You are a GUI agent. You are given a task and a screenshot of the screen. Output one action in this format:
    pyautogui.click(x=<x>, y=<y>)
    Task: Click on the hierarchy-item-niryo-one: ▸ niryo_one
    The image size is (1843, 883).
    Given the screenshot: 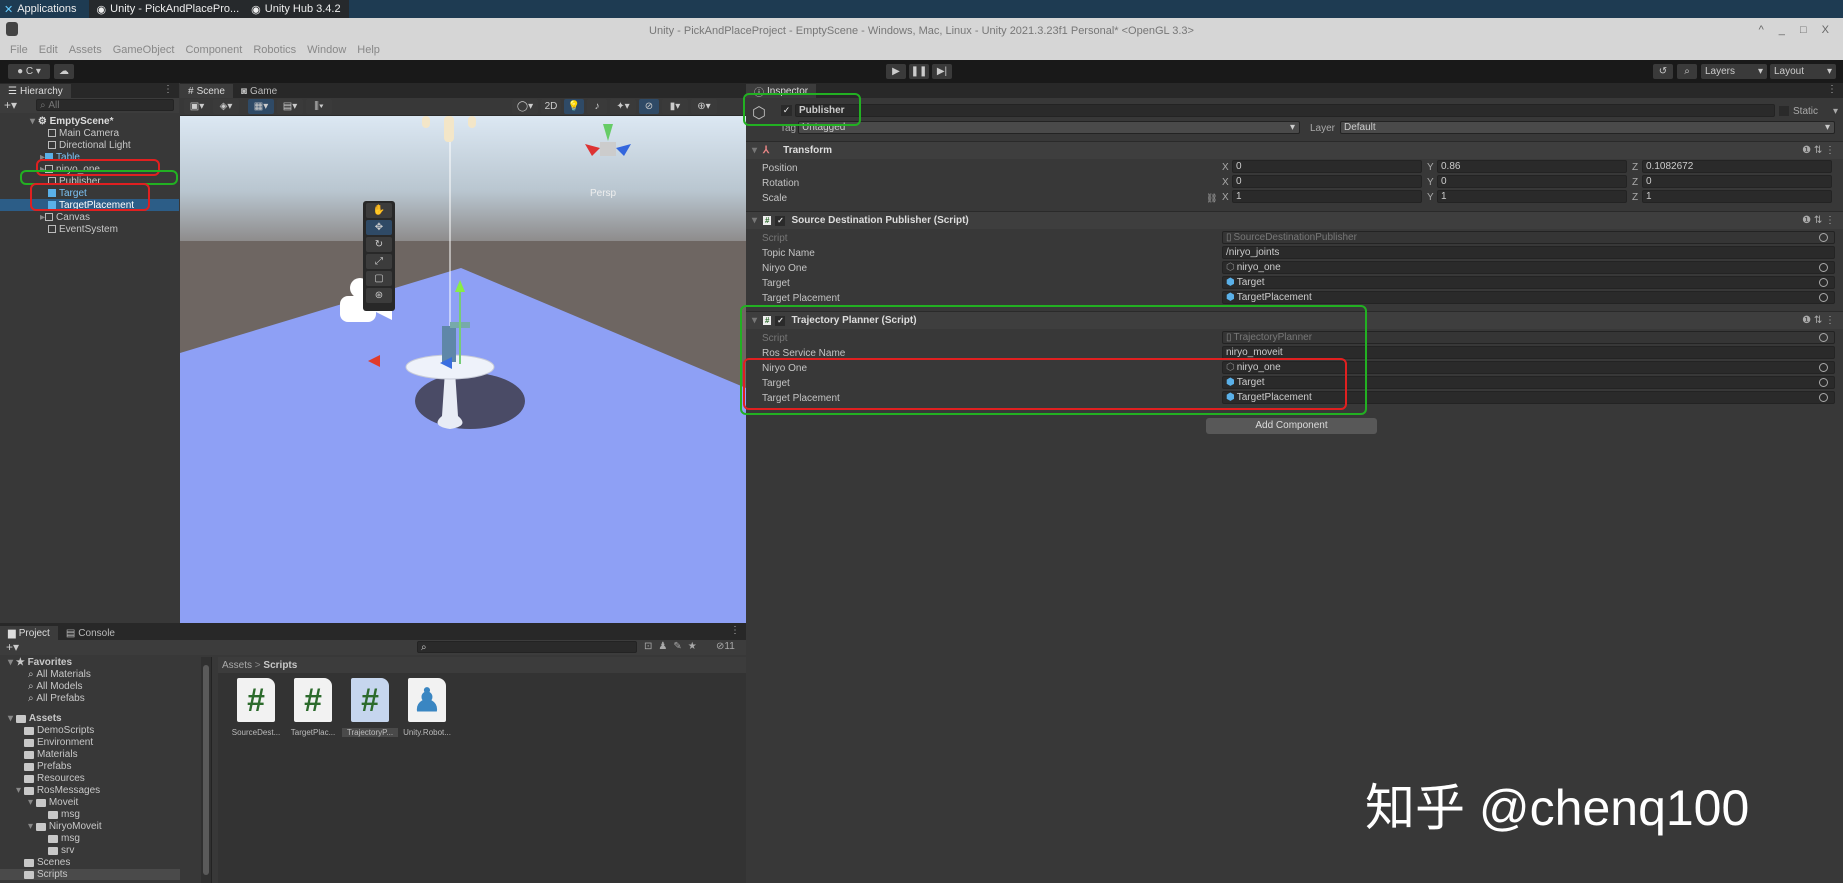 What is the action you would take?
    pyautogui.click(x=89, y=169)
    